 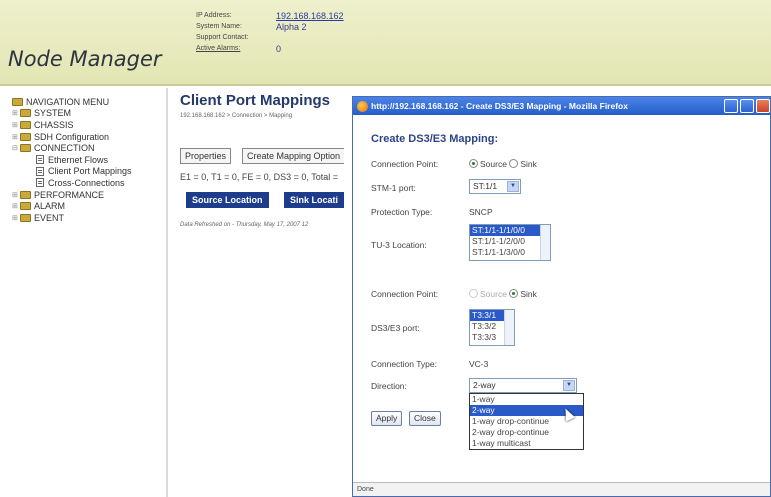 I want to click on nav-item-connection: ⊟ CONNECTION, so click(x=89, y=148).